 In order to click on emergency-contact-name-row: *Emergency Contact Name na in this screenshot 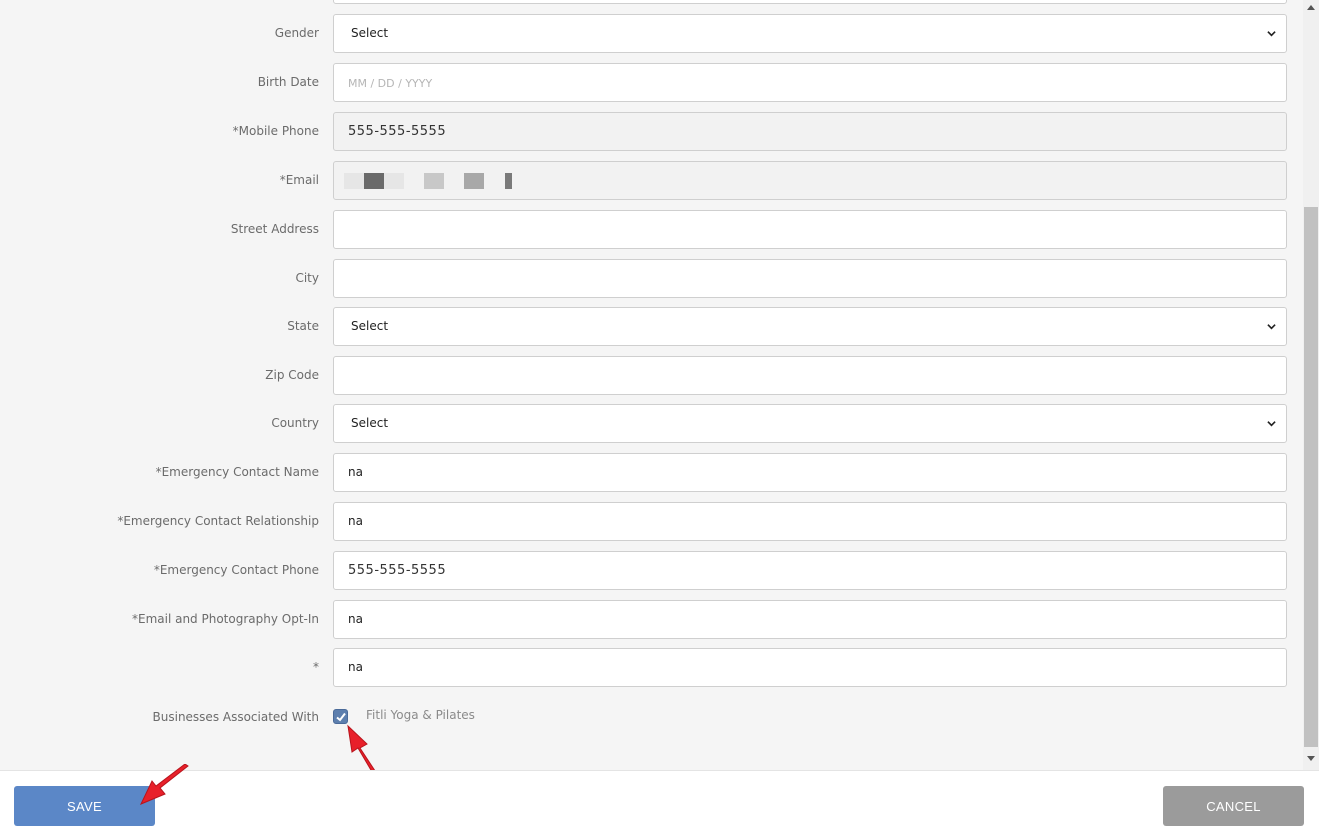, I will do `click(651, 472)`.